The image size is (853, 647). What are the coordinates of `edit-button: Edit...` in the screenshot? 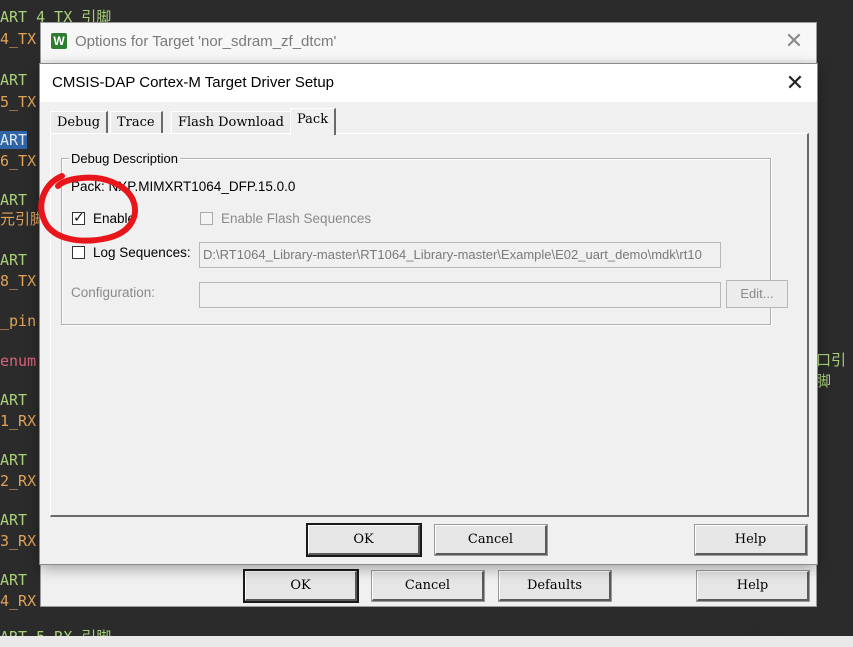 It's located at (757, 294).